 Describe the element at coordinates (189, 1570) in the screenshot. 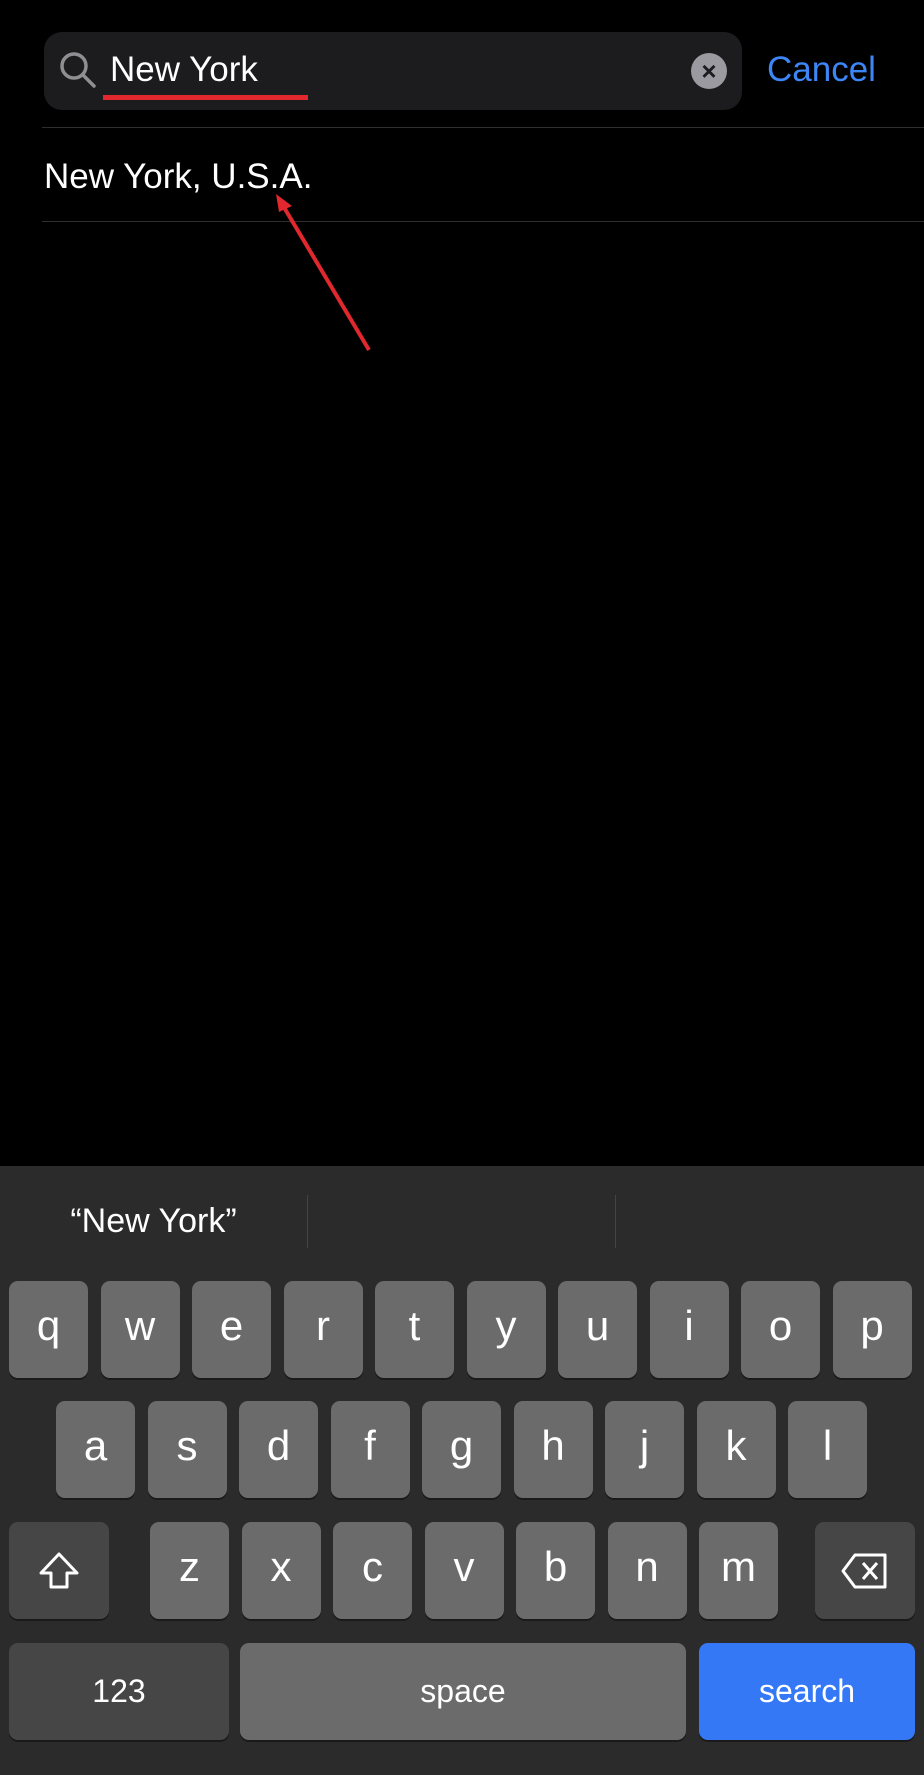

I see `key-z: z` at that location.